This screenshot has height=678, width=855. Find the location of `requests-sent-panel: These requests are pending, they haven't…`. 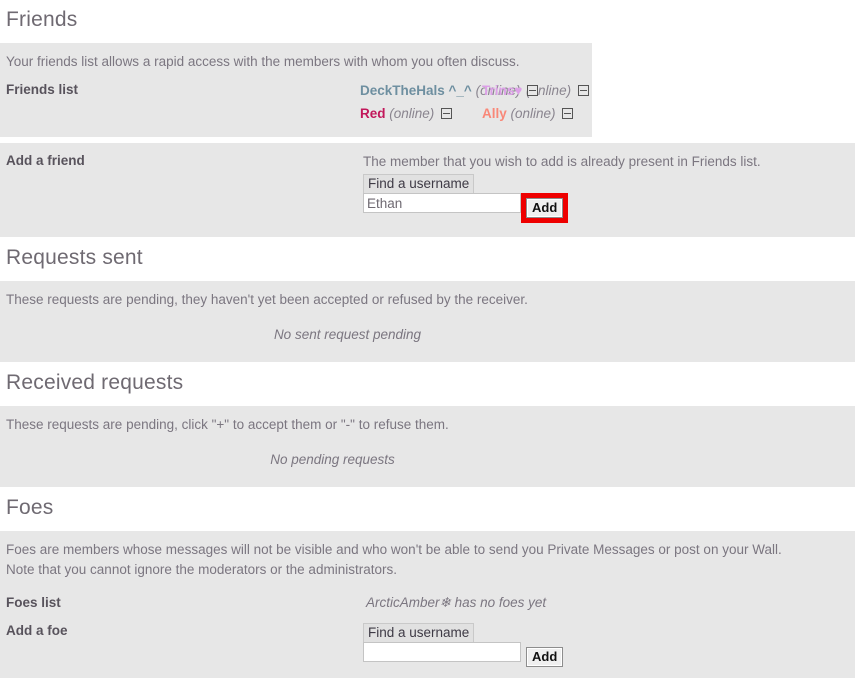

requests-sent-panel: These requests are pending, they haven't… is located at coordinates (427, 322).